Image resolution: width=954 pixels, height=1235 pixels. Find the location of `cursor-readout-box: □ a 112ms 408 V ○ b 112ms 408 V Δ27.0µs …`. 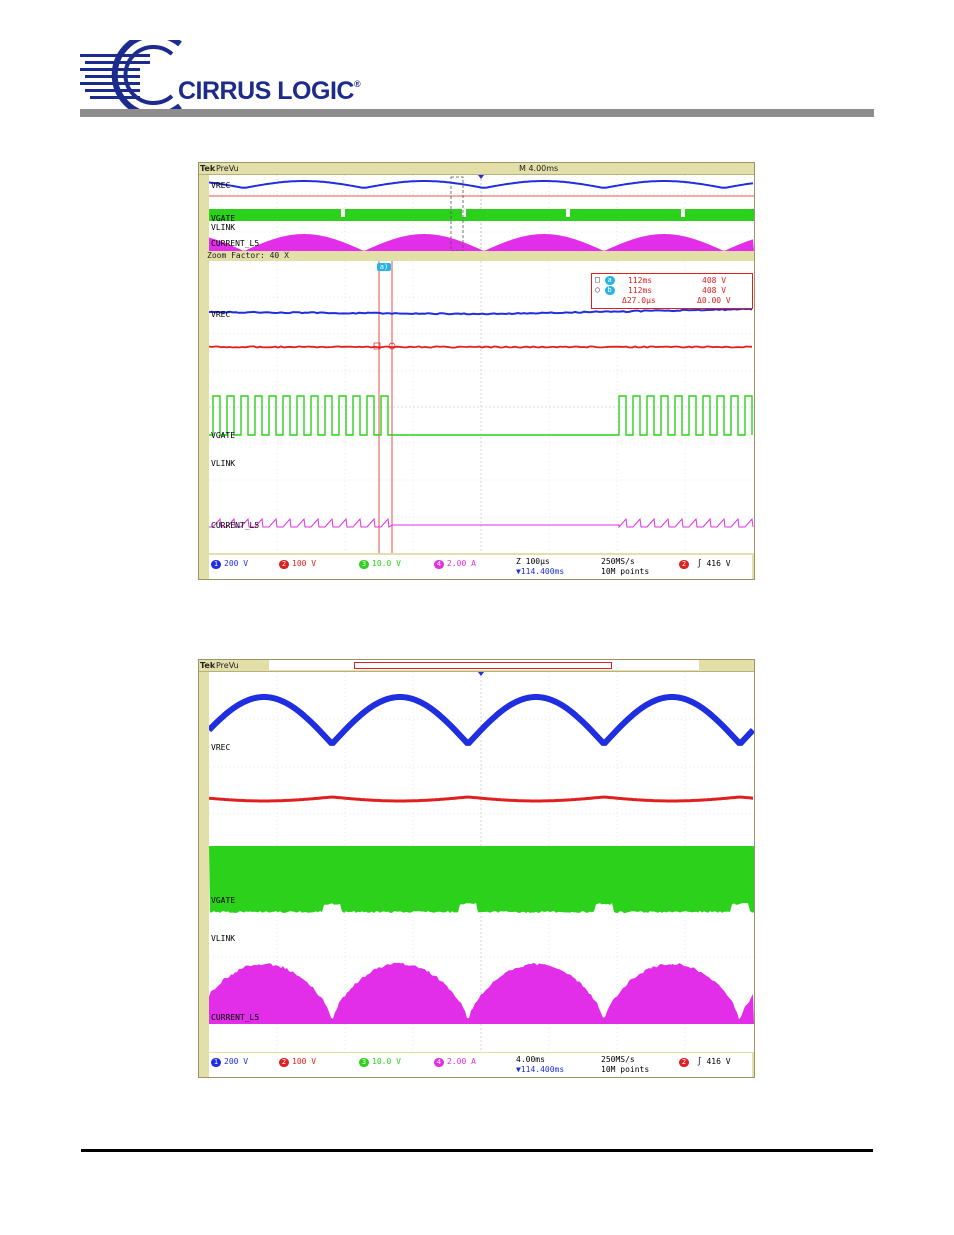

cursor-readout-box: □ a 112ms 408 V ○ b 112ms 408 V Δ27.0µs … is located at coordinates (672, 291).